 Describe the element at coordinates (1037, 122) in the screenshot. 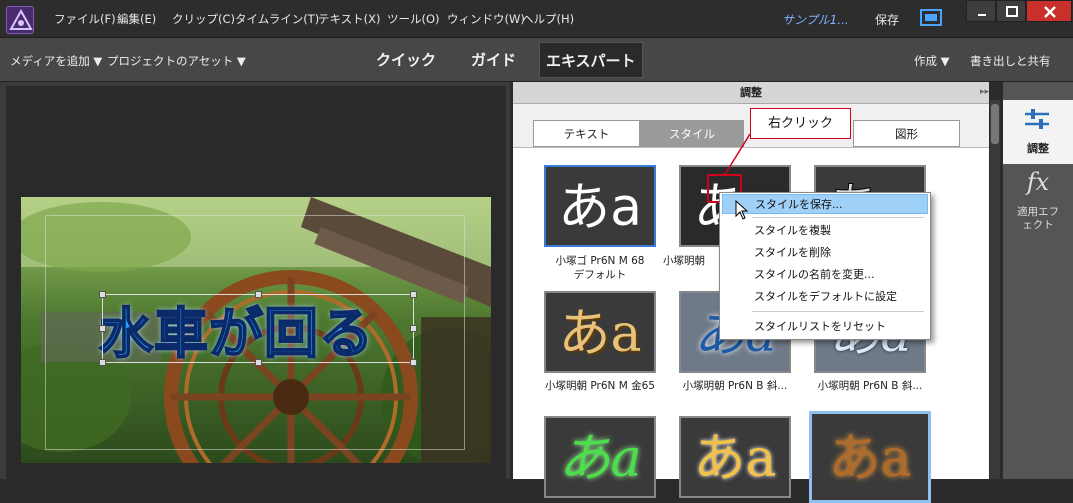

I see `sliders-icon` at that location.